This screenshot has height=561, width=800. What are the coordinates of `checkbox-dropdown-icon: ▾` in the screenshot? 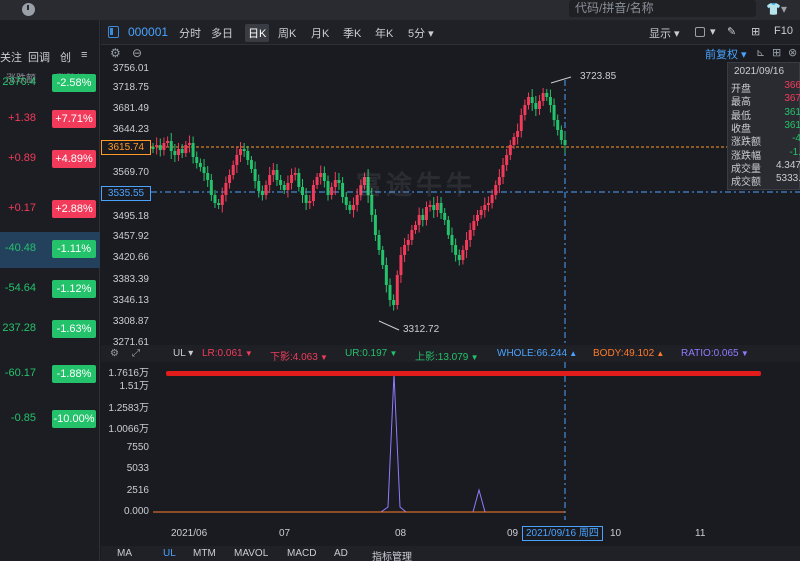 It's located at (713, 31).